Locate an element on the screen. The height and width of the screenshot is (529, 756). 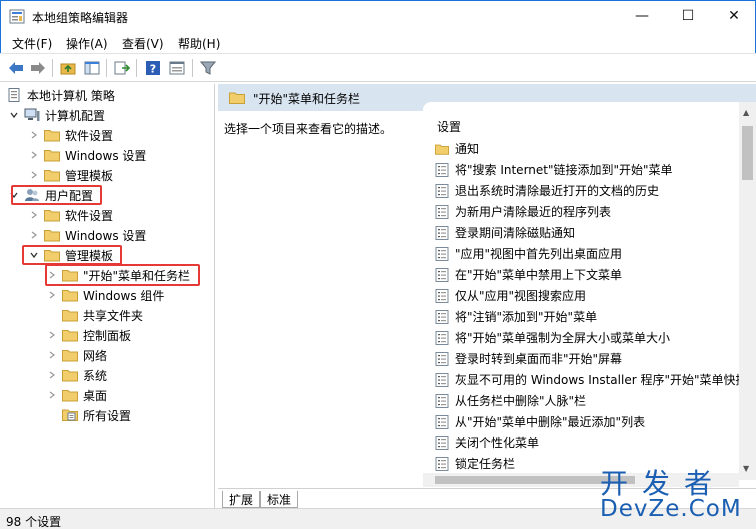
menu-bar: 文件(F) 操作(A) 查看(V) 帮助(H) is located at coordinates (378, 42).